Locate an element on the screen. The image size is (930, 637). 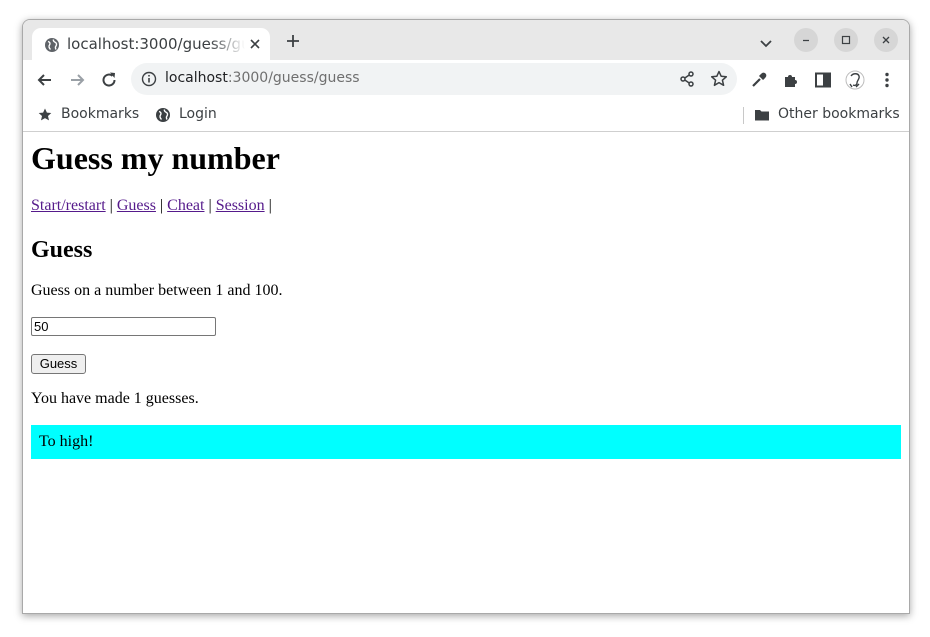
back-icon is located at coordinates (45, 80).